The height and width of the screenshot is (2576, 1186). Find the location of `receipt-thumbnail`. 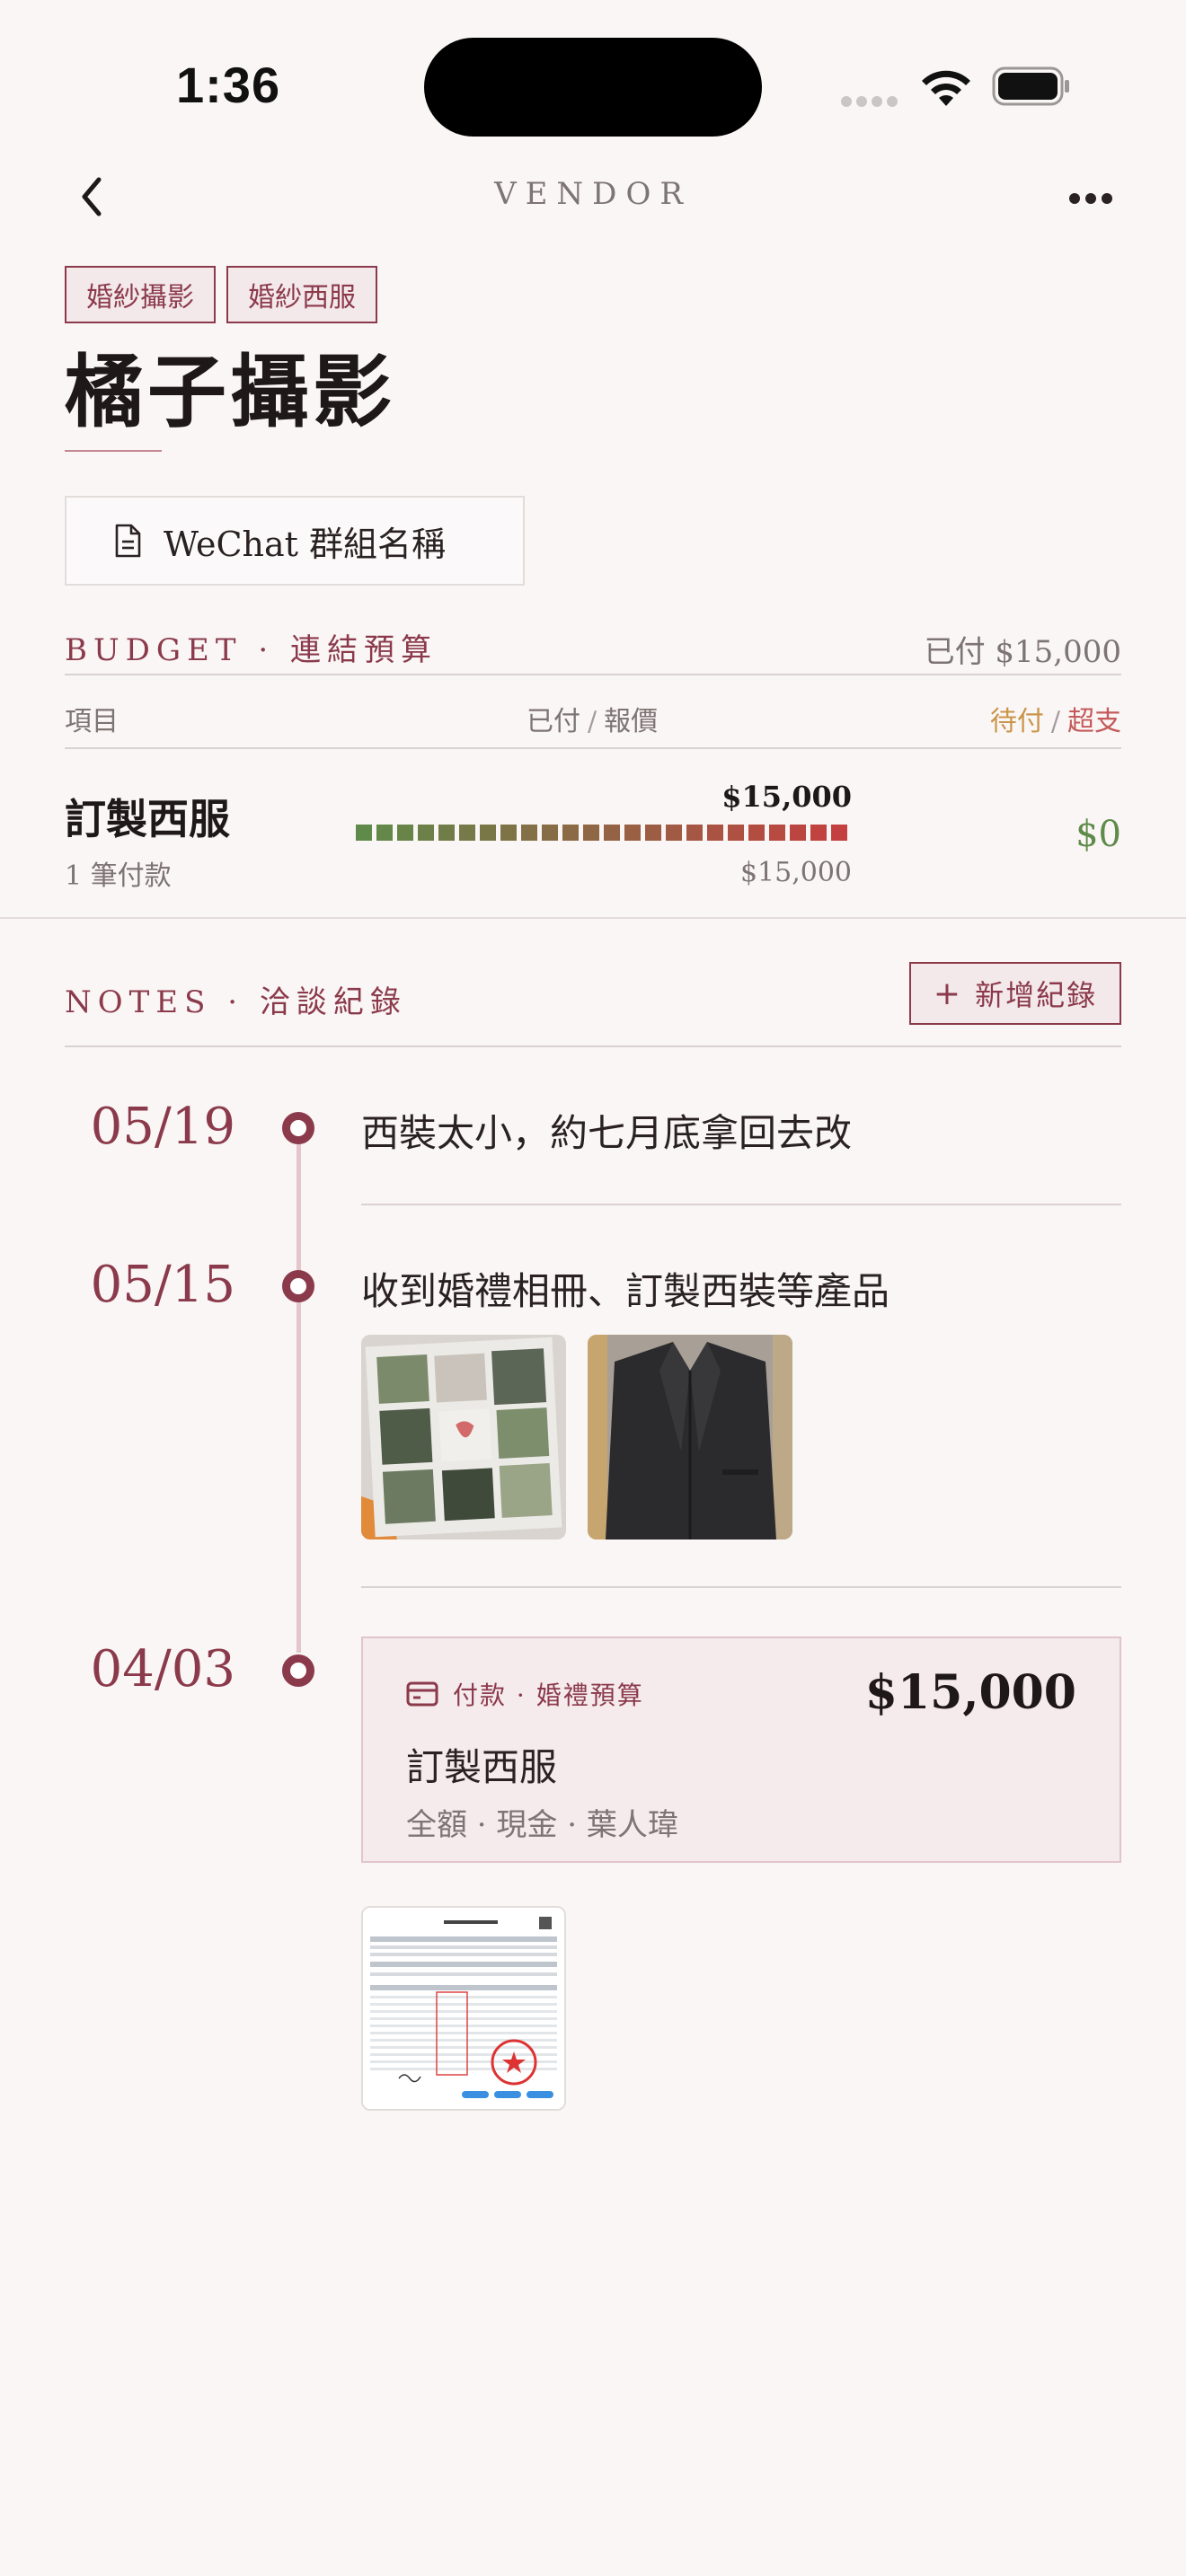

receipt-thumbnail is located at coordinates (463, 2008).